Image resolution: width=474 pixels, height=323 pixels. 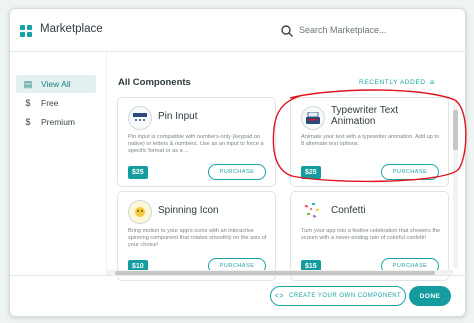 I want to click on search-icon, so click(x=287, y=31).